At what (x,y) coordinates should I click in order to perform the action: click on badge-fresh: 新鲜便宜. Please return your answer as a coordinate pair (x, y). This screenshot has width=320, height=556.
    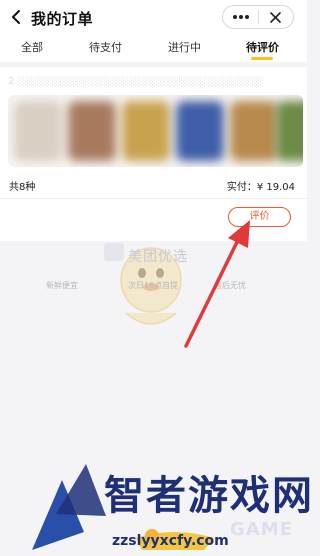
    Looking at the image, I should click on (62, 285).